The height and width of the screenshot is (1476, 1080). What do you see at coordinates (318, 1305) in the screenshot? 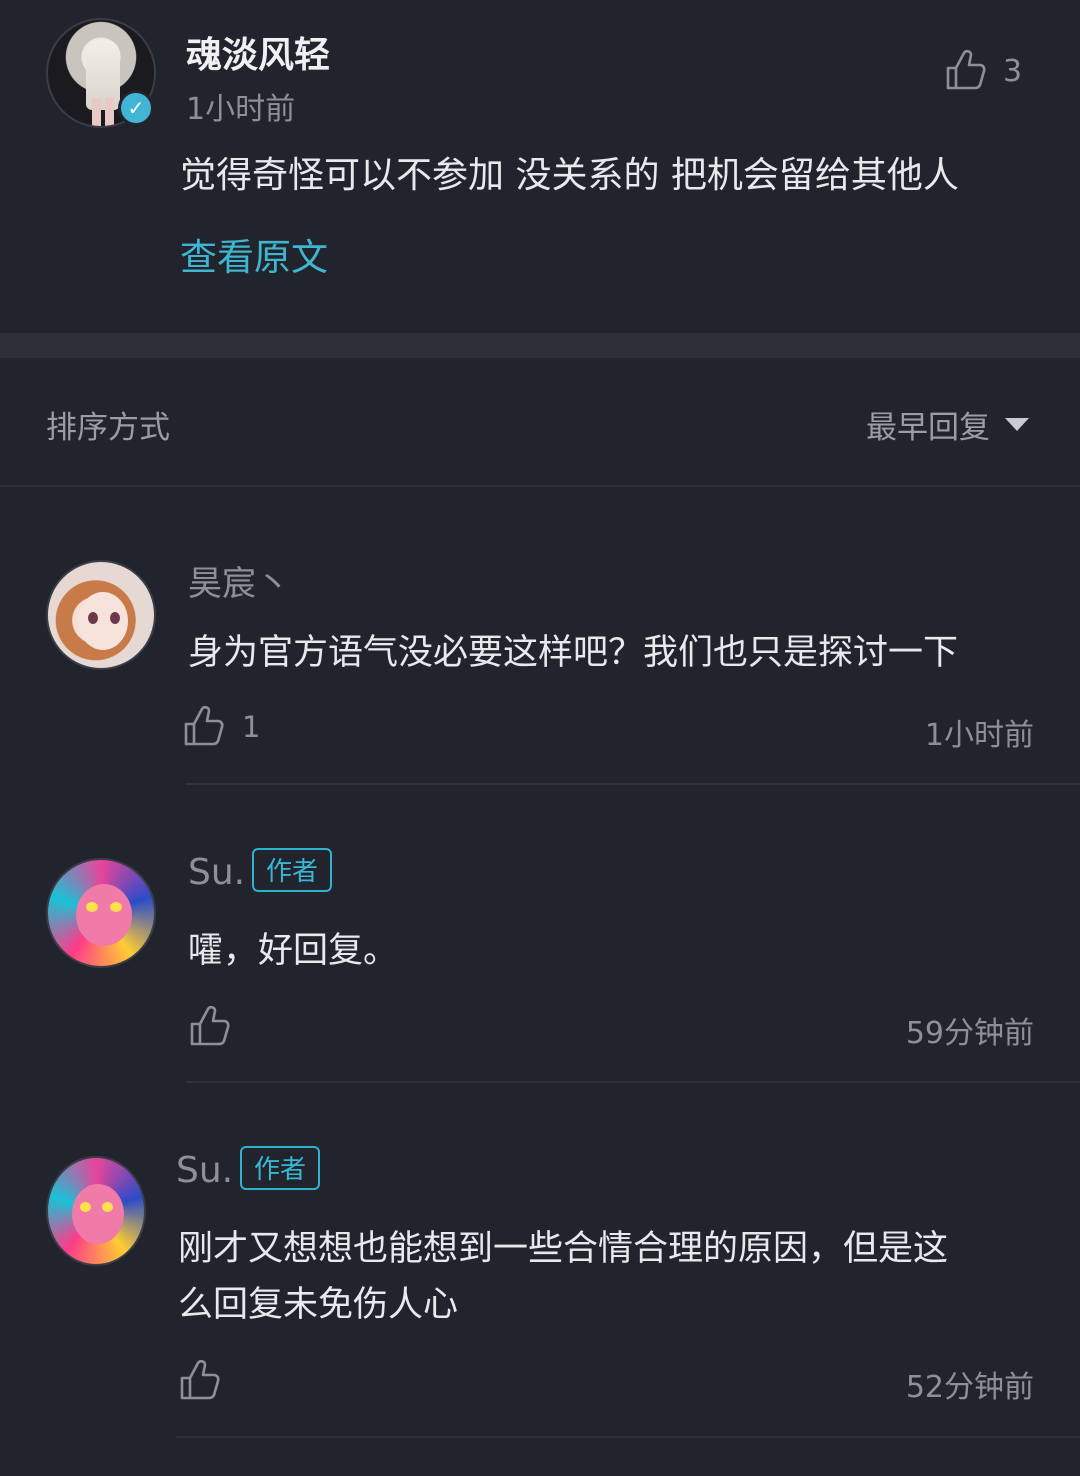
I see `reply-text-line-2: 么回复未免伤人心` at bounding box center [318, 1305].